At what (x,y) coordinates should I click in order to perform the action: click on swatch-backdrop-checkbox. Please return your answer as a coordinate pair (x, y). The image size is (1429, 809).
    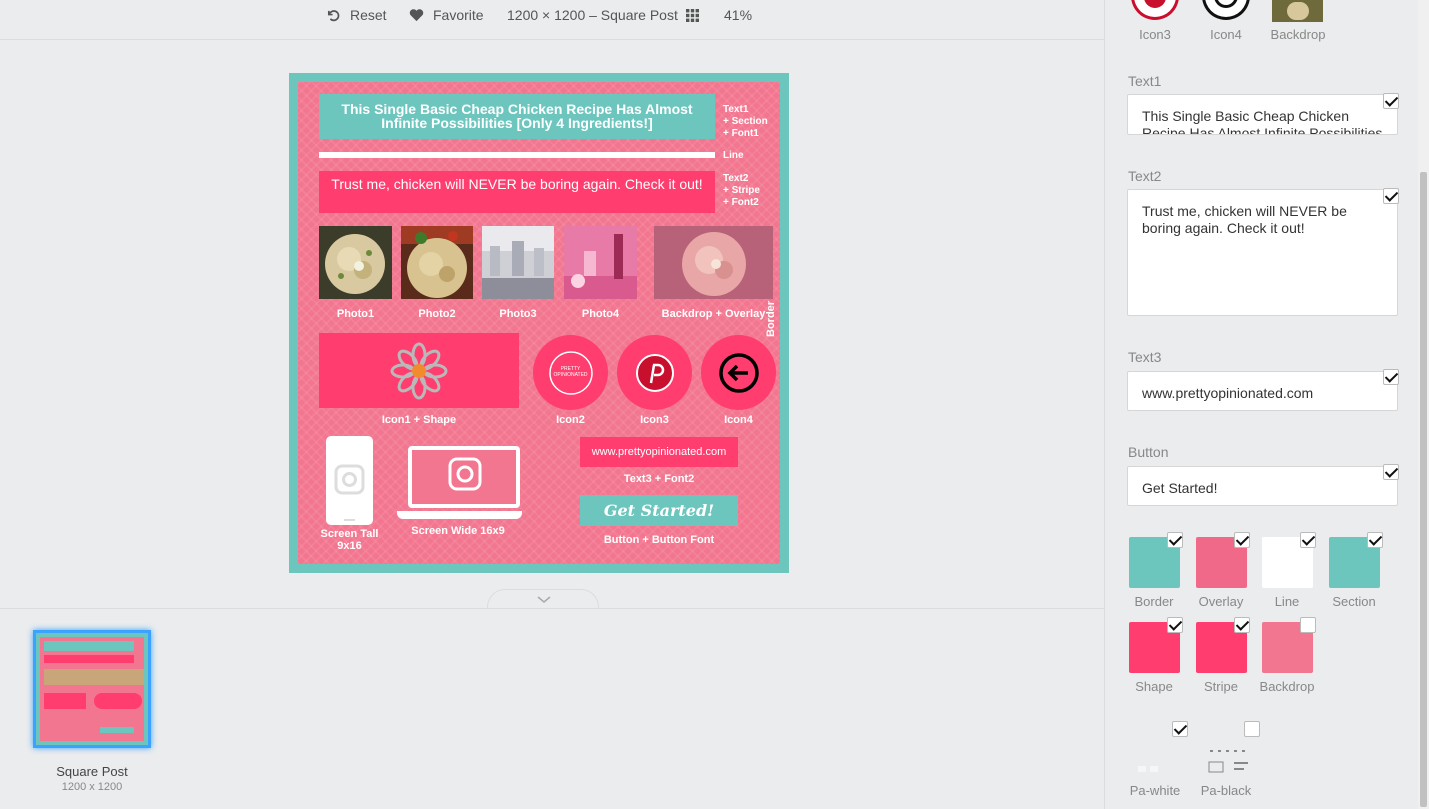
    Looking at the image, I should click on (1308, 625).